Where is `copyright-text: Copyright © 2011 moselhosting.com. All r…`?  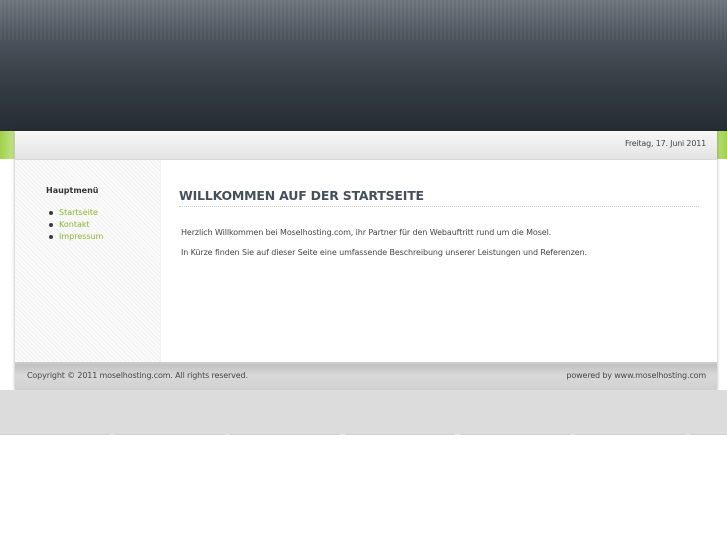 copyright-text: Copyright © 2011 moselhosting.com. All r… is located at coordinates (137, 375).